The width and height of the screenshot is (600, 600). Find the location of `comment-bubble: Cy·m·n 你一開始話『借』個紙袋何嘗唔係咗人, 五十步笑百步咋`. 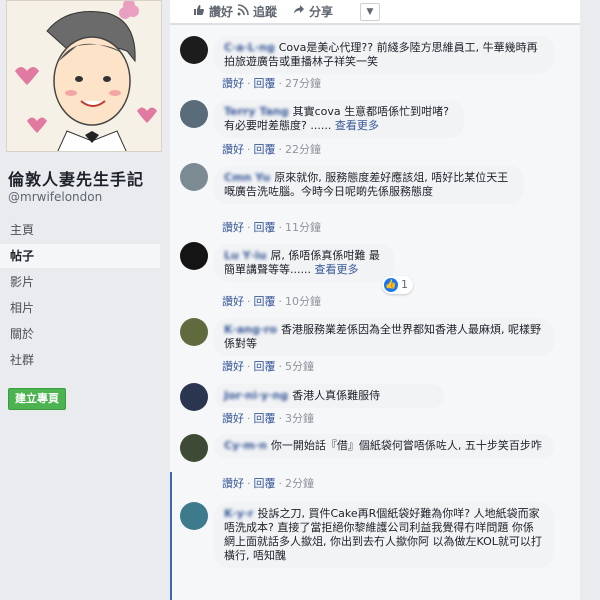

comment-bubble: Cy·m·n 你一開始話『借』個紙袋何嘗唔係咗人, 五十步笑百步咋 is located at coordinates (384, 446).